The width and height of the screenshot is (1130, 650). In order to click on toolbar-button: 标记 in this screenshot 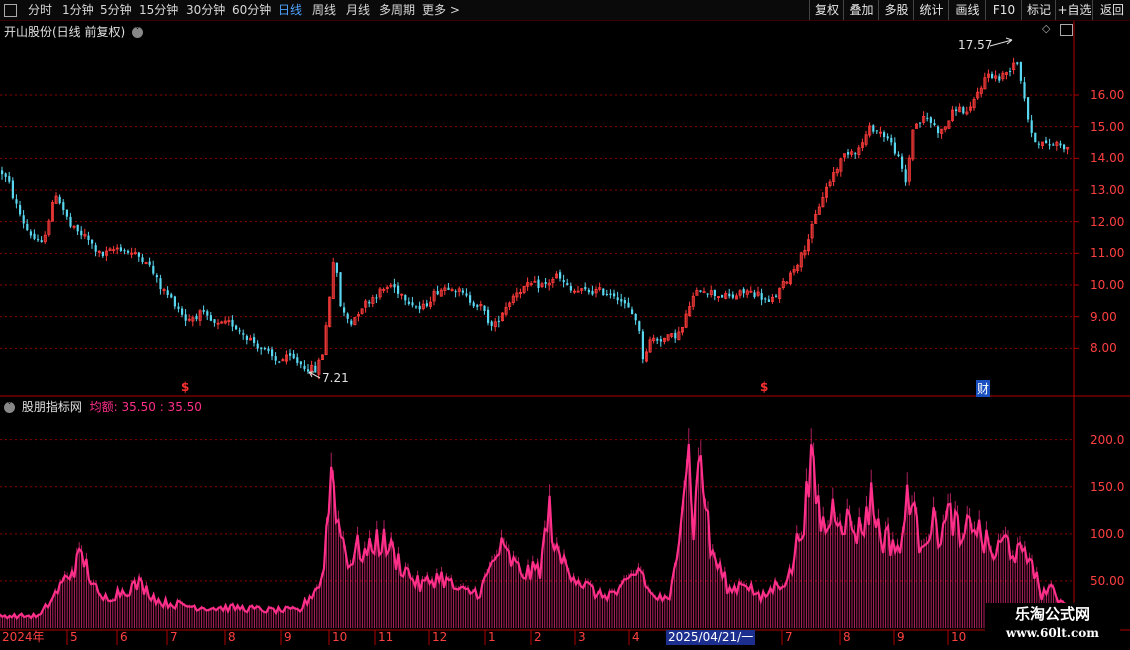, I will do `click(1038, 10)`.